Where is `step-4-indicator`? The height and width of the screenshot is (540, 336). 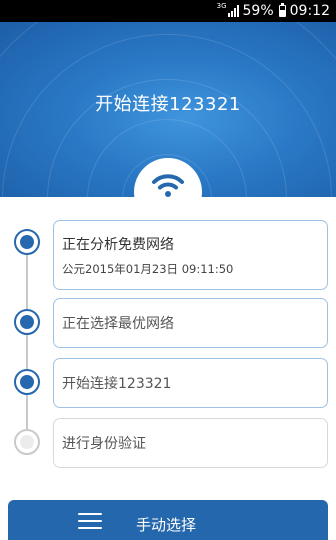 step-4-indicator is located at coordinates (27, 442).